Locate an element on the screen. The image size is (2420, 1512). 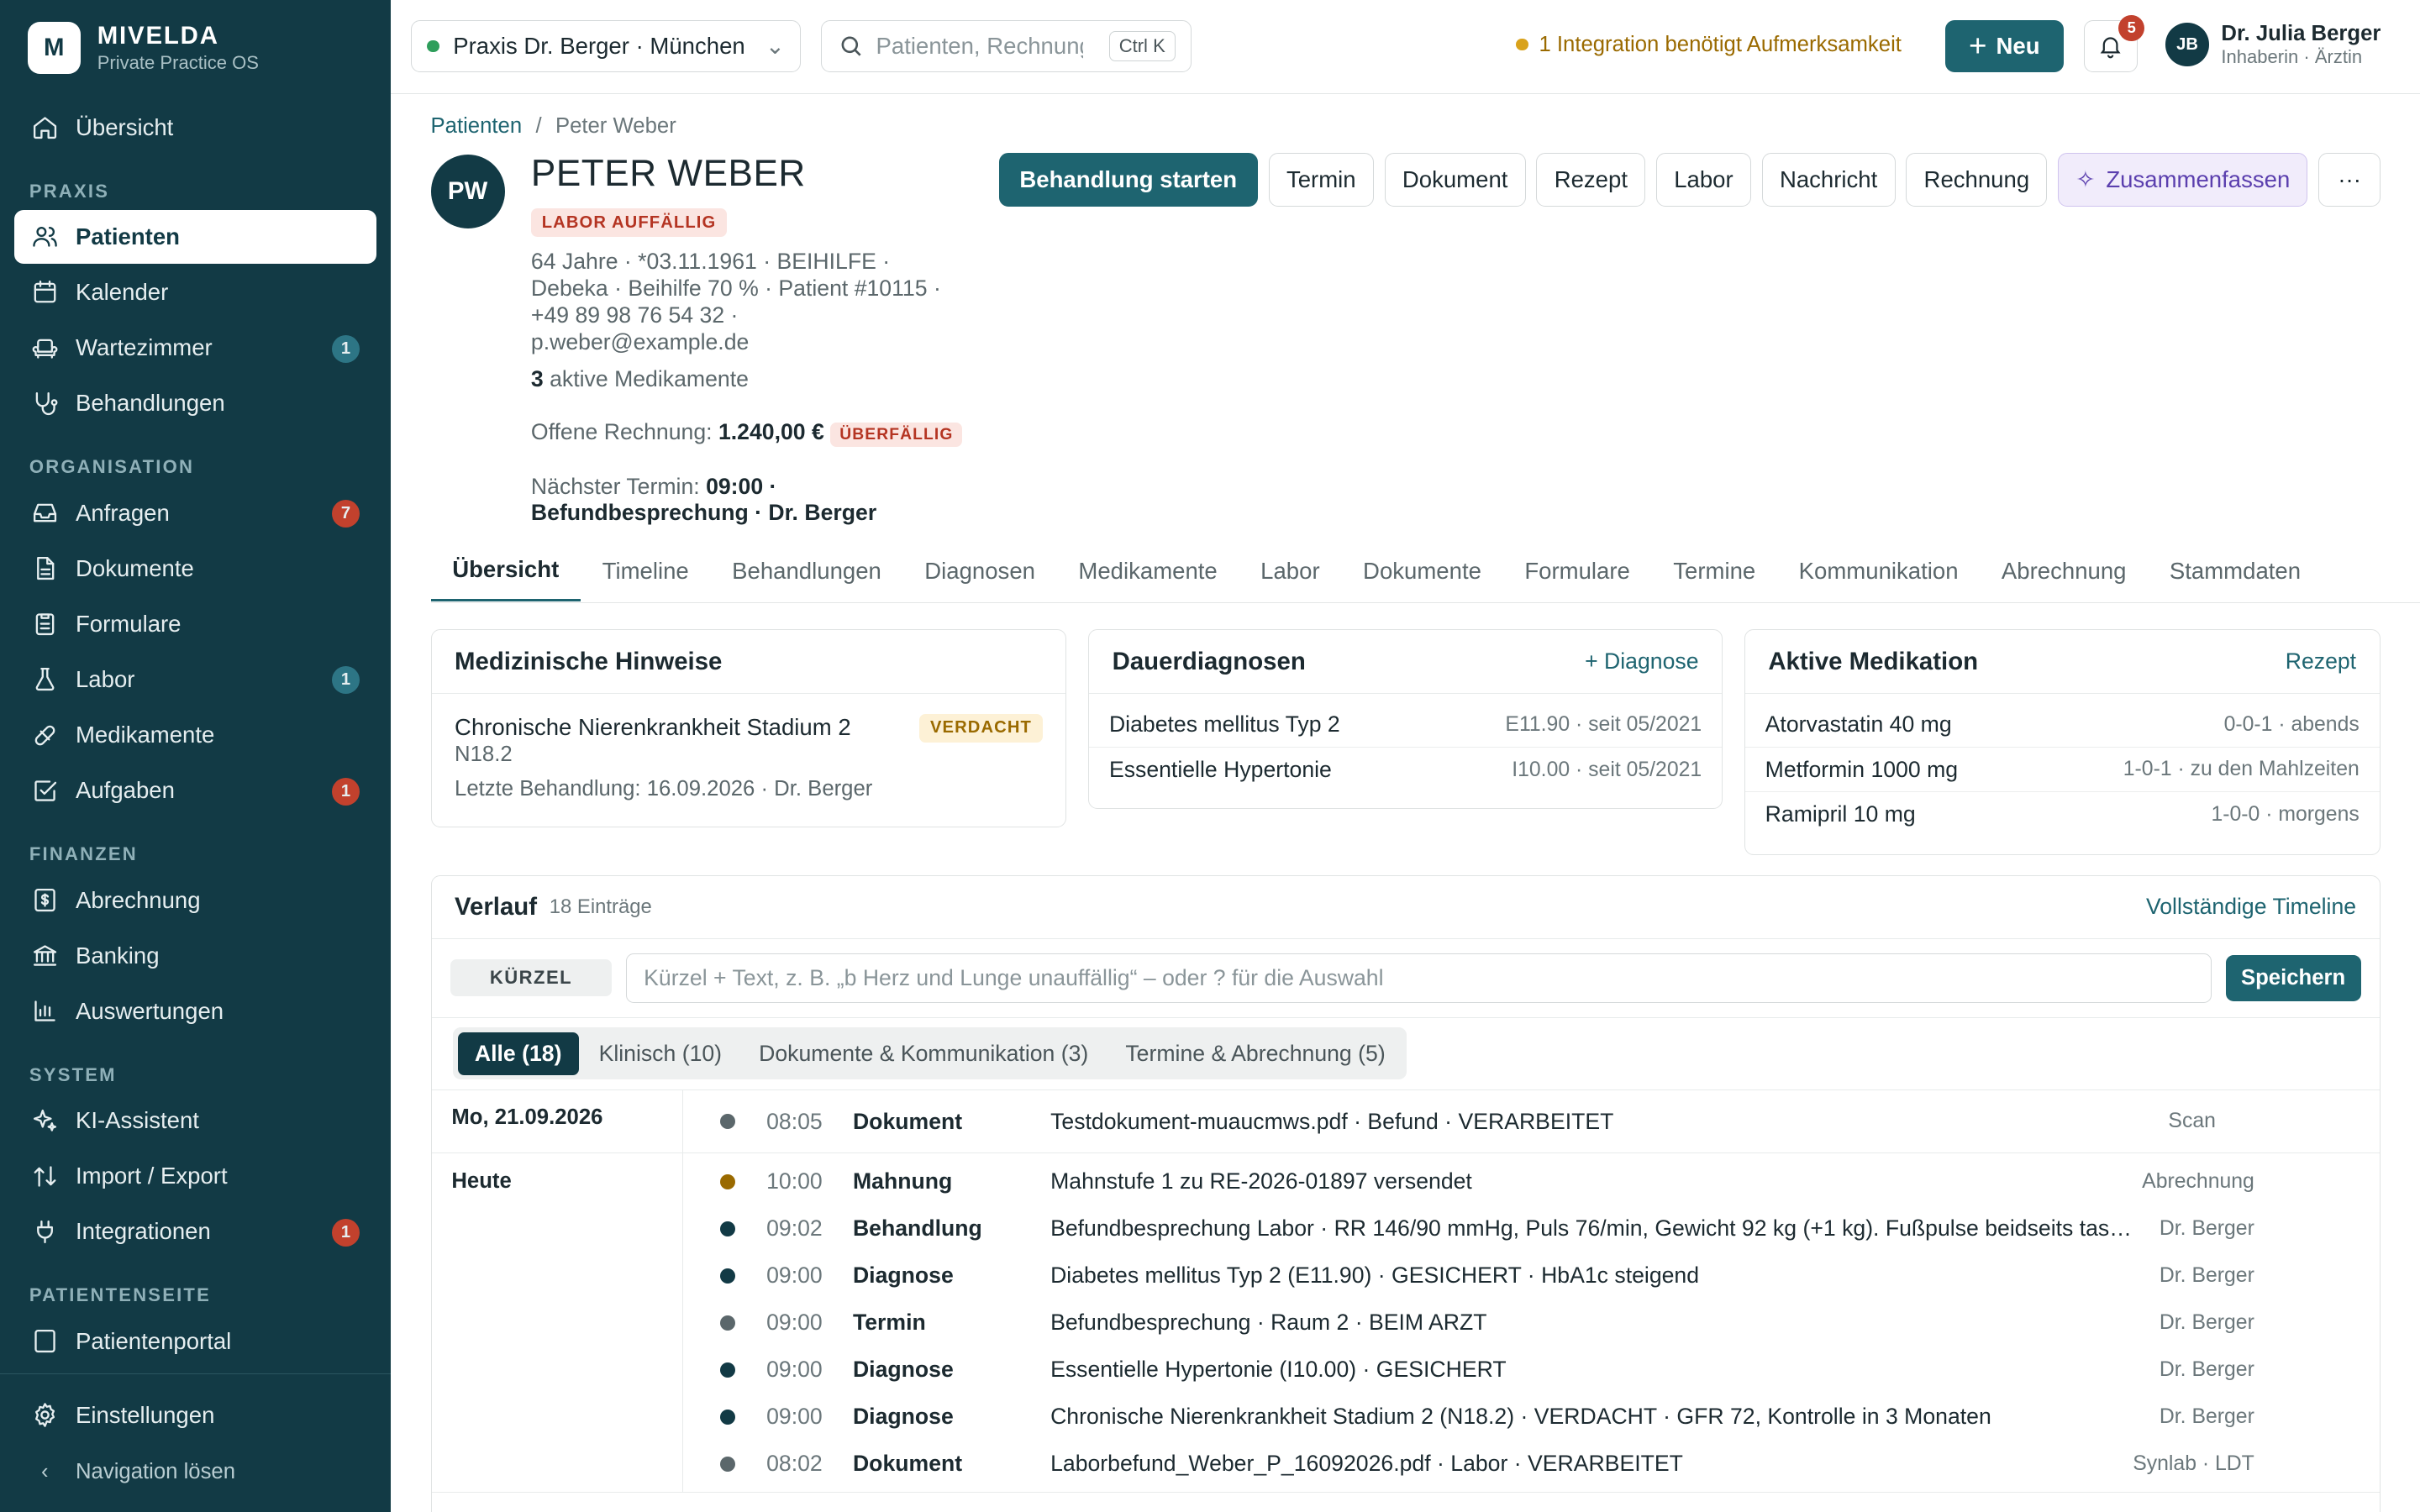
patient-phone: +49 89 98 76 54 32 · is located at coordinates (755, 315).